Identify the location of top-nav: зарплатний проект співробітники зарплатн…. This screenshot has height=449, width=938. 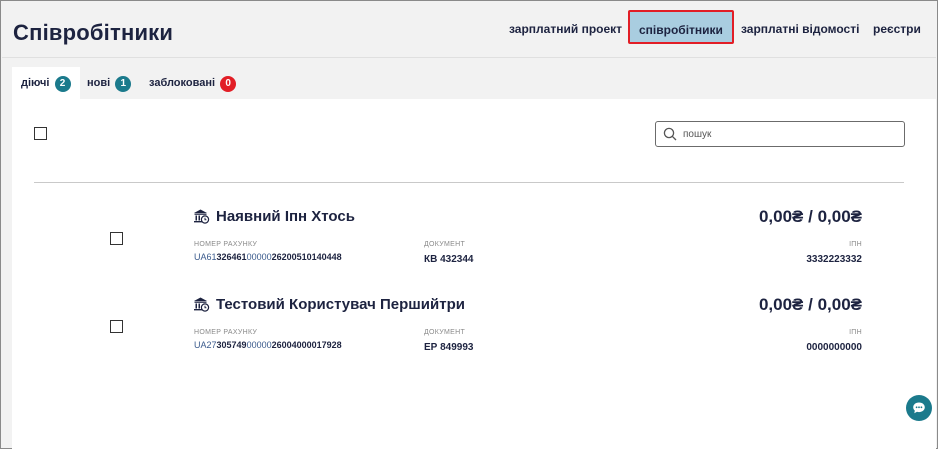
(469, 30).